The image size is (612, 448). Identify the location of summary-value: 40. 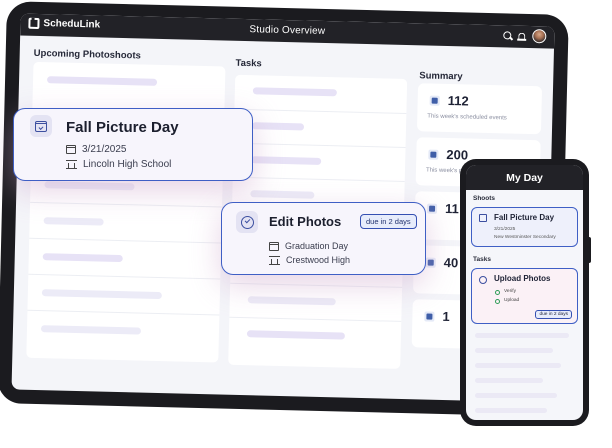
(451, 262).